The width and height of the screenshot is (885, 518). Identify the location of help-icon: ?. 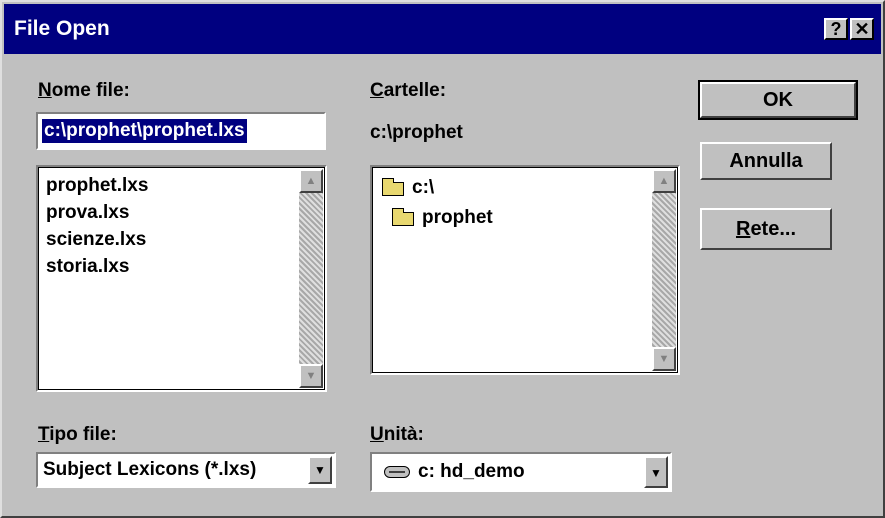
(836, 29).